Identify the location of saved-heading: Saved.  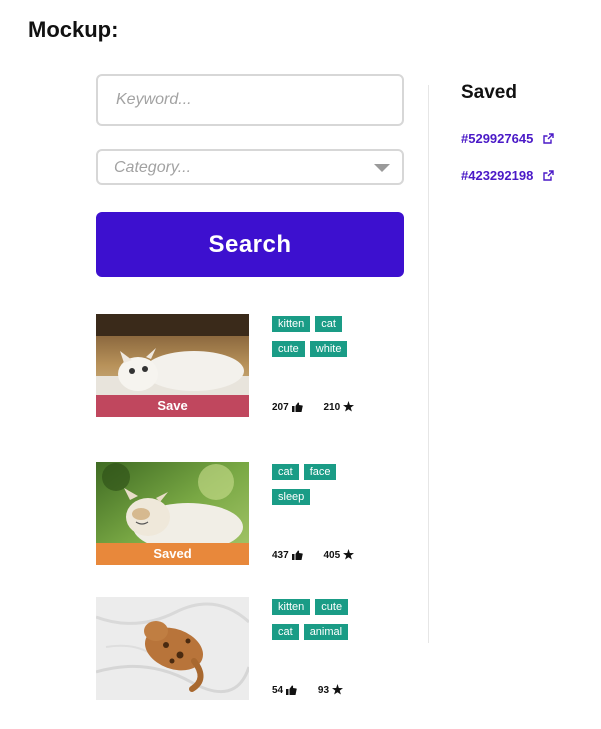
(489, 92).